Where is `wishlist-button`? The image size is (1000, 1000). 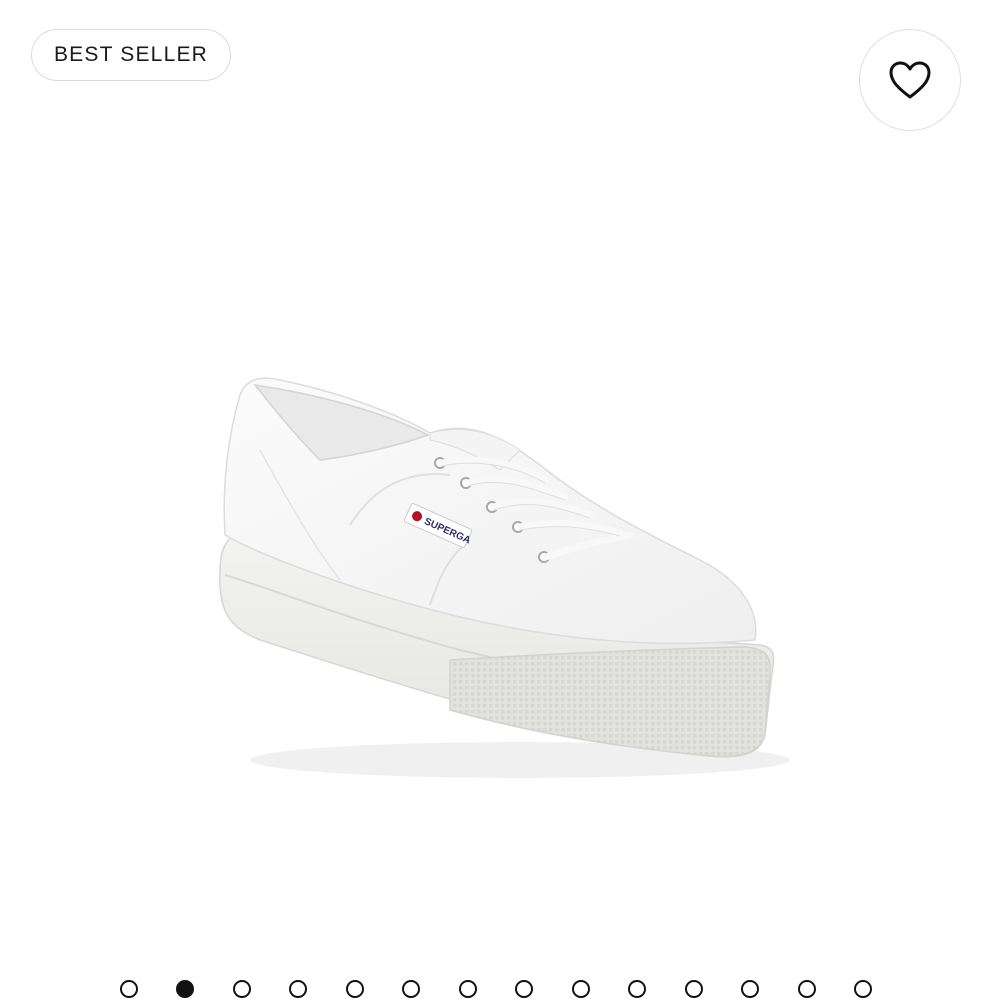 wishlist-button is located at coordinates (910, 80).